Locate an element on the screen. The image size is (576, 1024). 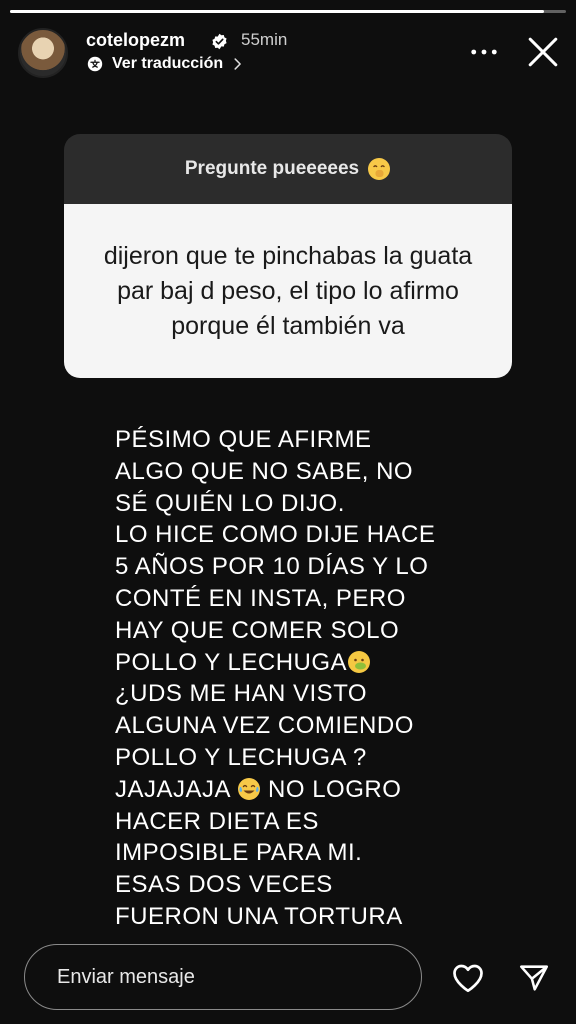
tears-of-joy-emoji is located at coordinates (248, 788).